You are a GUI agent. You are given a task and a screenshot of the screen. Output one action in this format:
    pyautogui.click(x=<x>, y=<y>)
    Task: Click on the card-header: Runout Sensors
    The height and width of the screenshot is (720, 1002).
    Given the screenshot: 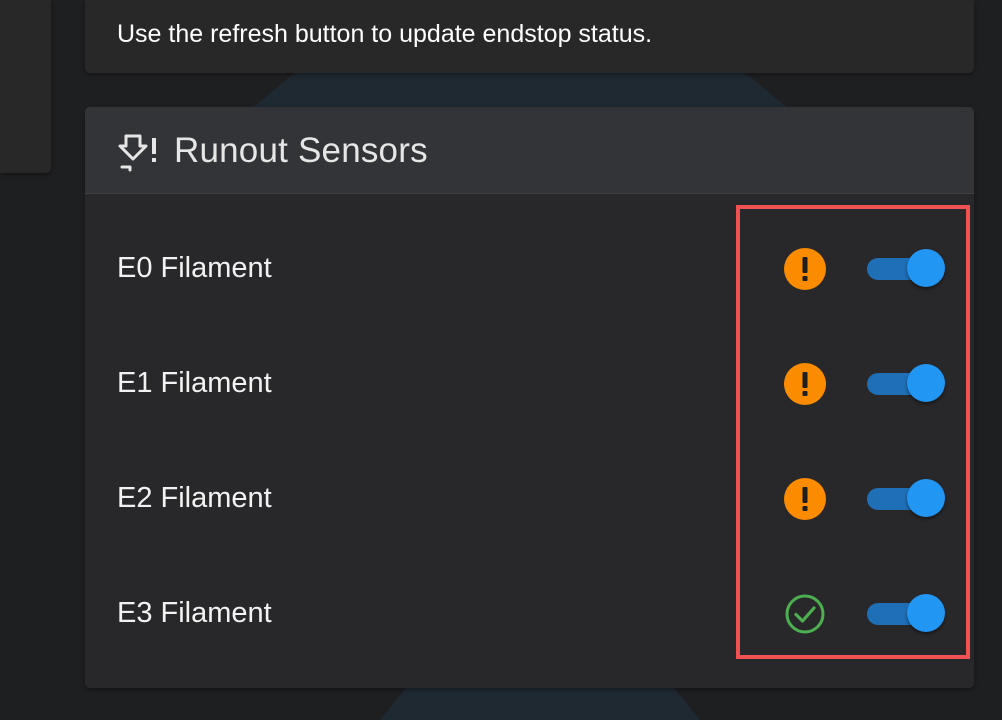 What is the action you would take?
    pyautogui.click(x=529, y=150)
    